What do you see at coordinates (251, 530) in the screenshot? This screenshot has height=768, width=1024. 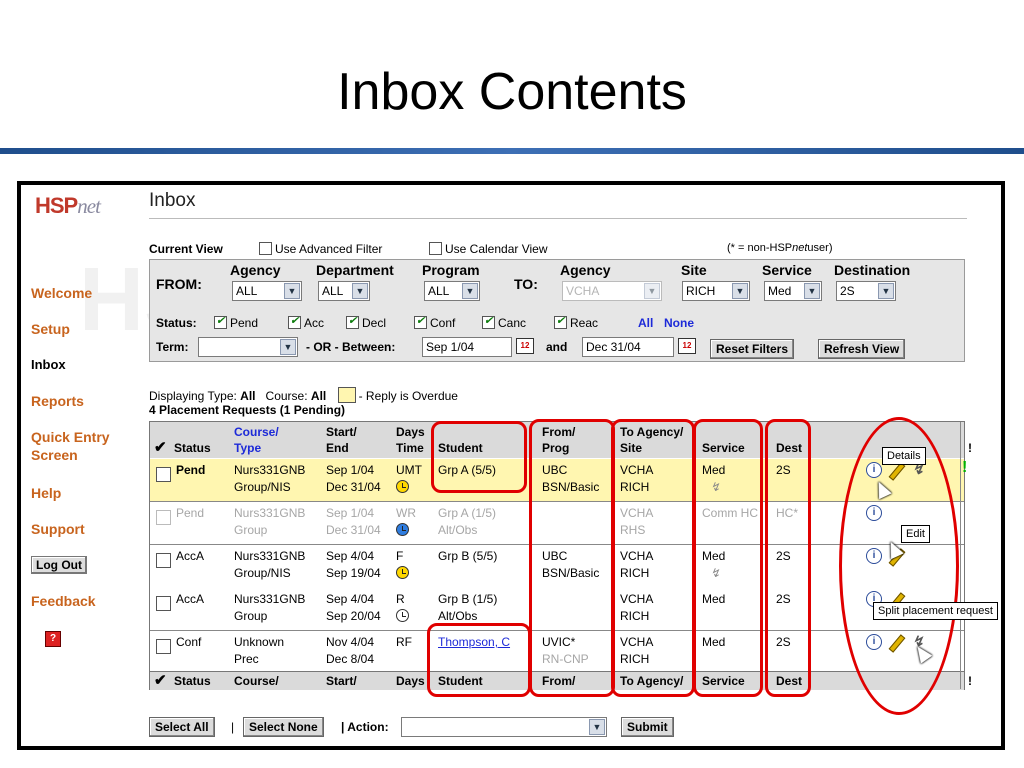 I see `row-type: Group` at bounding box center [251, 530].